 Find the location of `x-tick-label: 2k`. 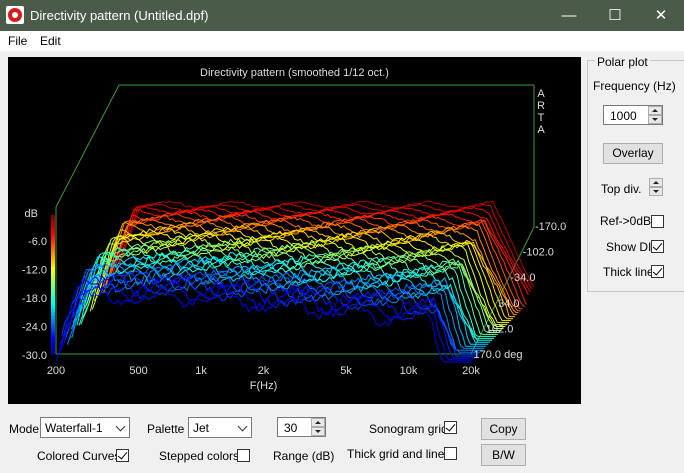

x-tick-label: 2k is located at coordinates (264, 371).